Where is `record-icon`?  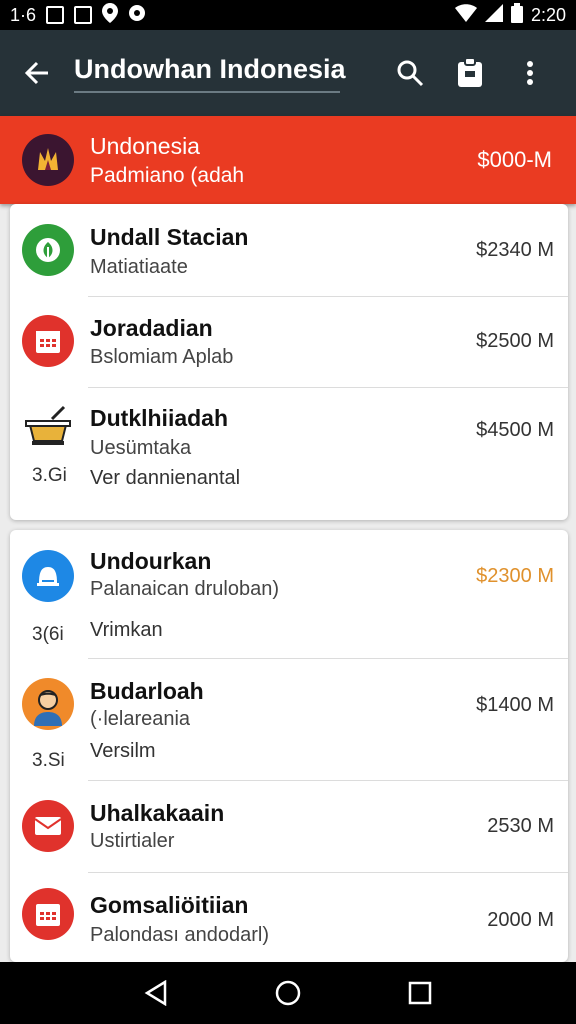
record-icon is located at coordinates (137, 15).